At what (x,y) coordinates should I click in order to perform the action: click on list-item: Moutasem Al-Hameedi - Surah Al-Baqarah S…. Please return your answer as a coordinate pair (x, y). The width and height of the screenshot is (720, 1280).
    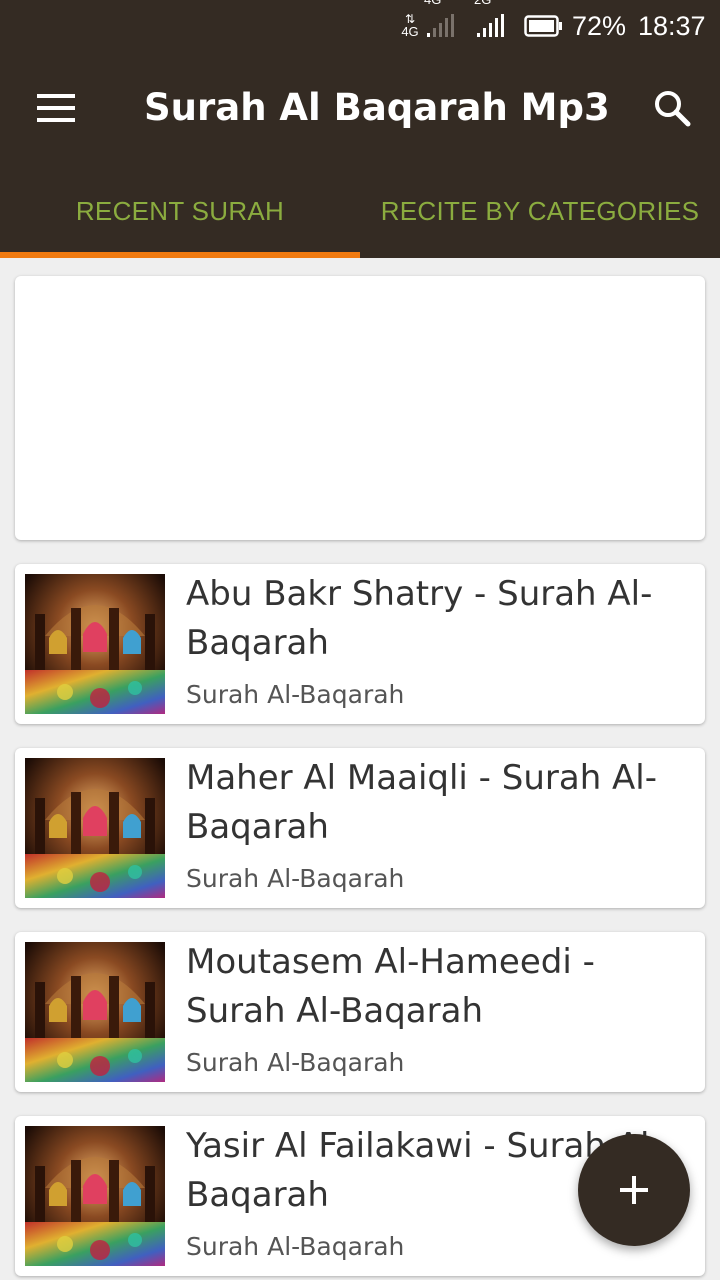
    Looking at the image, I should click on (360, 1012).